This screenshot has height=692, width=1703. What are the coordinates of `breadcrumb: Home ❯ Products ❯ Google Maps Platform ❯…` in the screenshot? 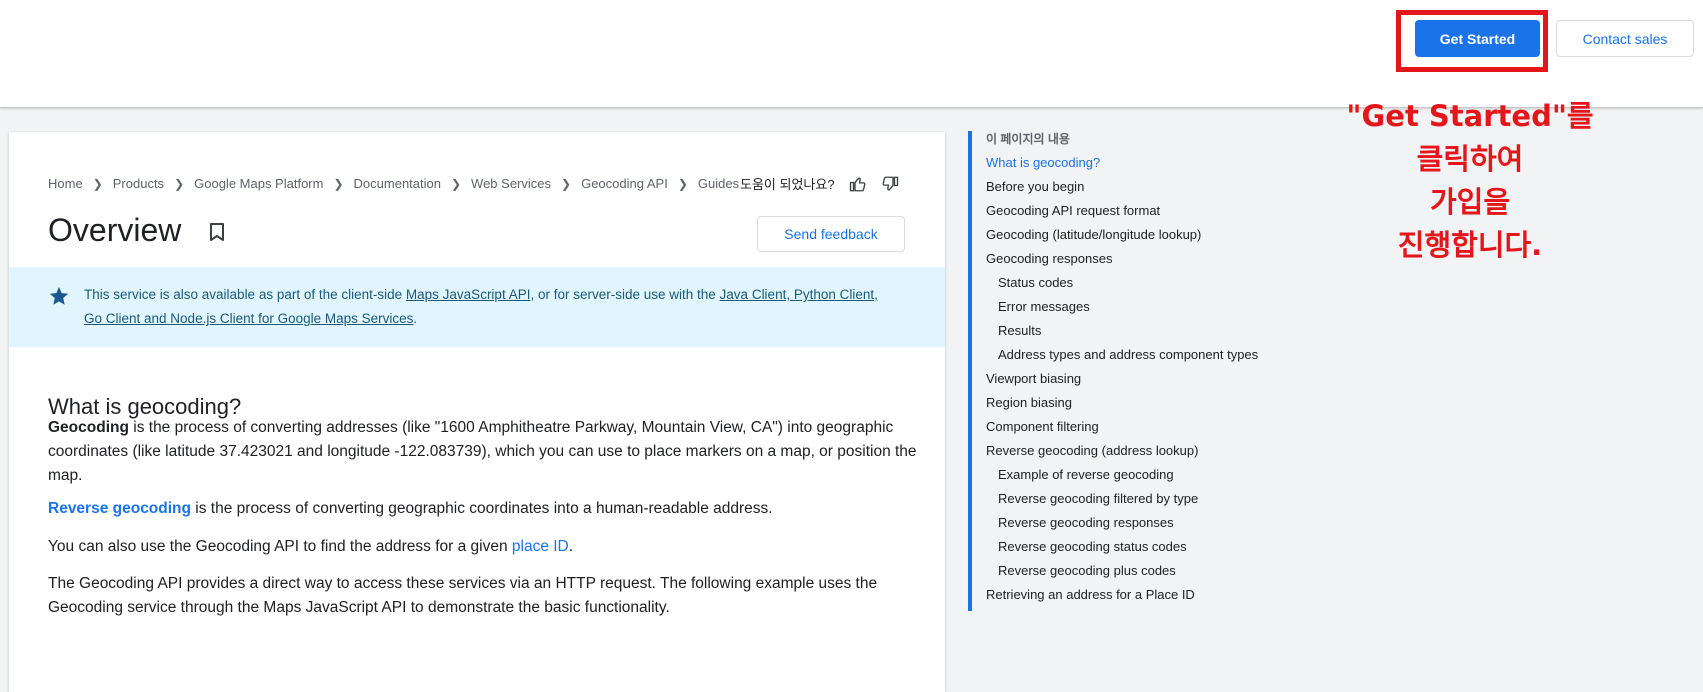 It's located at (393, 183).